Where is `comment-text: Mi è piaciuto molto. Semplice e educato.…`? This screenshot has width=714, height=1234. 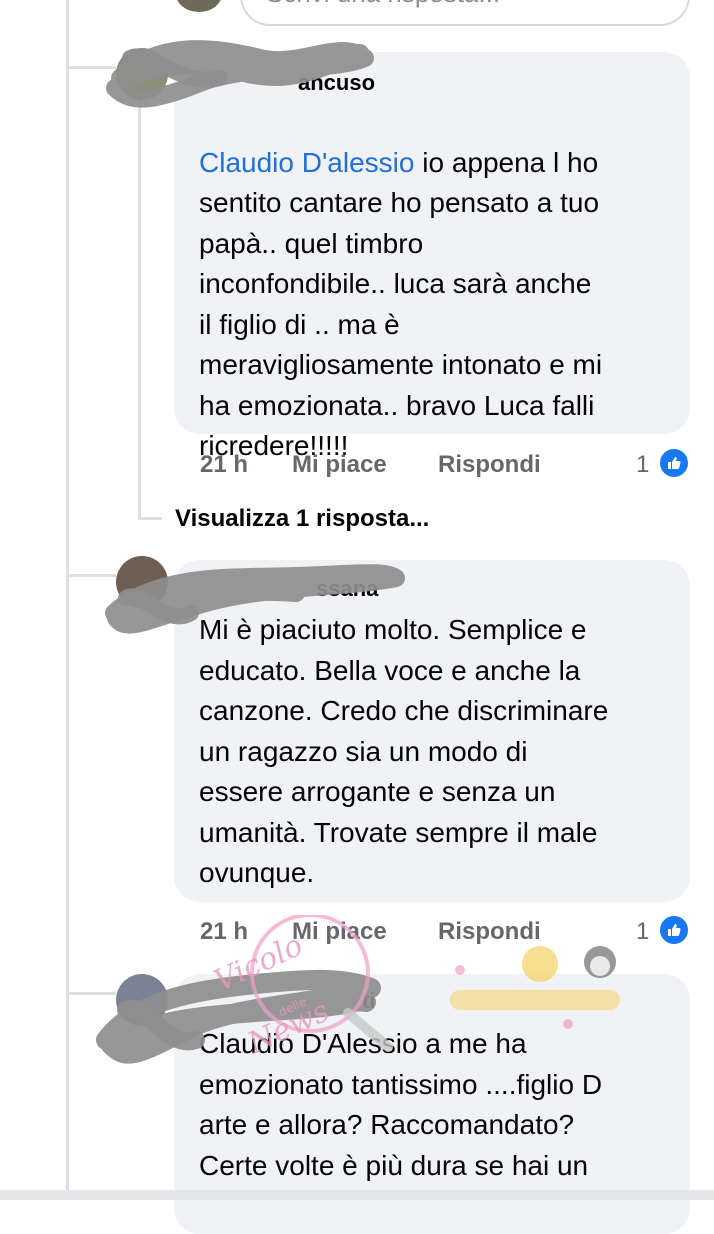
comment-text: Mi è piaciuto molto. Semplice e educato.… is located at coordinates (404, 751).